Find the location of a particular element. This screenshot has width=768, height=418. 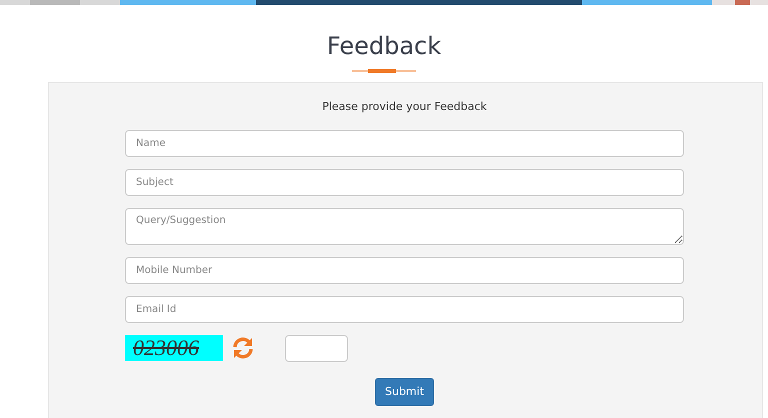

title-underline is located at coordinates (384, 71).